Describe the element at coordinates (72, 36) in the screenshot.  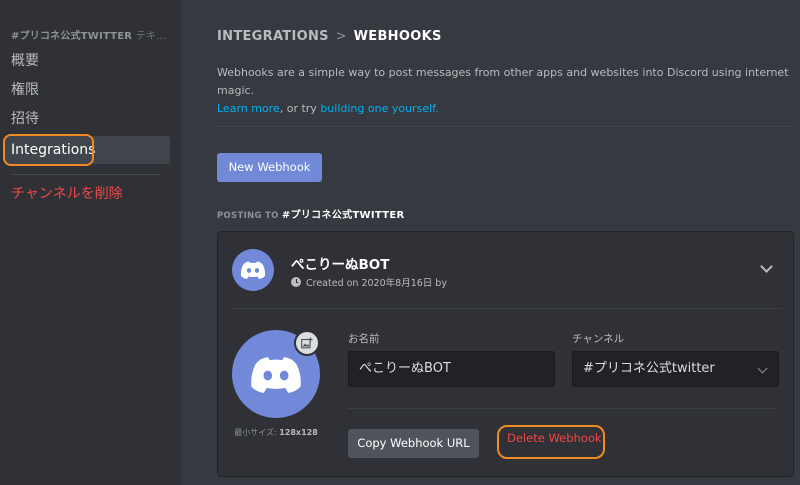
I see `channel-name-header: #プリコネ公式TWITTER` at that location.